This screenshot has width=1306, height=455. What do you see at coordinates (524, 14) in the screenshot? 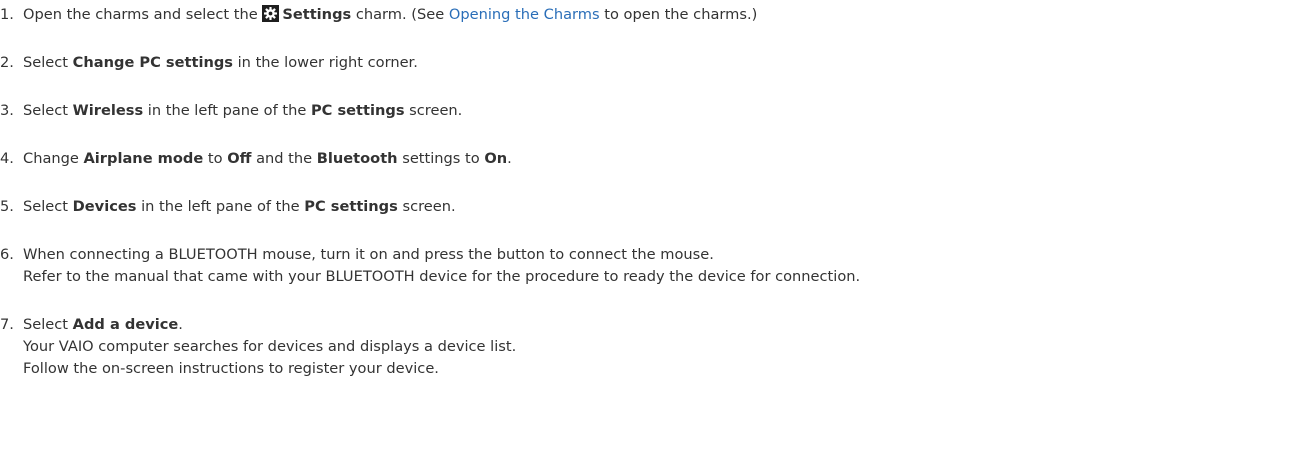
I see `opening-the-charms-link: Opening the Charms` at bounding box center [524, 14].